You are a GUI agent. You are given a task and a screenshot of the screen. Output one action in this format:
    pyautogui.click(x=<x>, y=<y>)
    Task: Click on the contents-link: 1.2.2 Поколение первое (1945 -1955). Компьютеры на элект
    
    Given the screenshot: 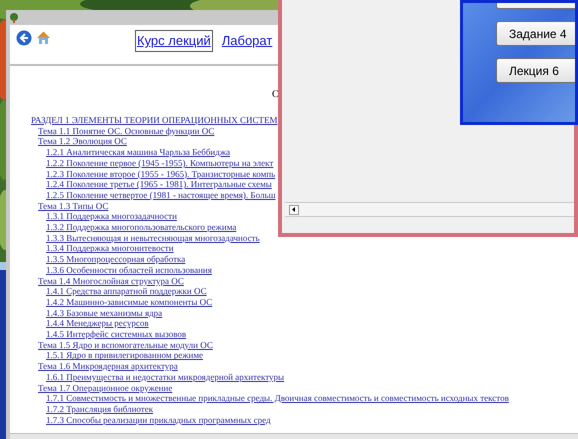 What is the action you would take?
    pyautogui.click(x=160, y=163)
    